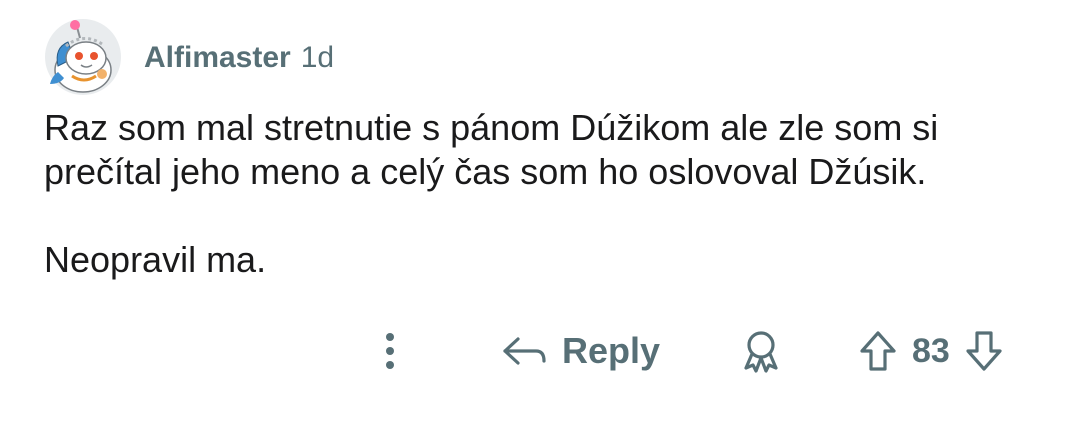 The width and height of the screenshot is (1080, 421). I want to click on comment-meta: Alfimaster 1d, so click(239, 58).